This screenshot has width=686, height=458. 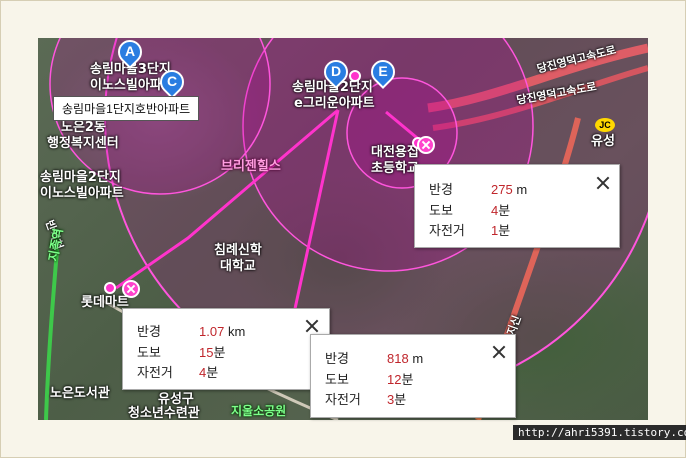 I want to click on label-inosville2: 이노스빌아파트, so click(x=82, y=193).